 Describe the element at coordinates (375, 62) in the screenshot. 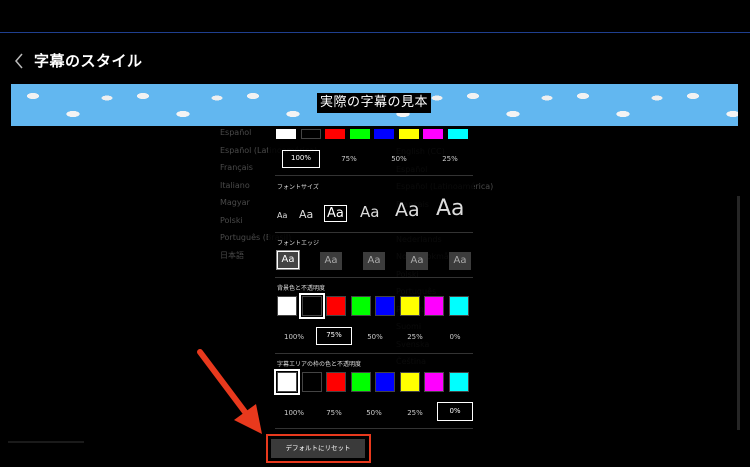

I see `header: 字幕のスタイル` at that location.